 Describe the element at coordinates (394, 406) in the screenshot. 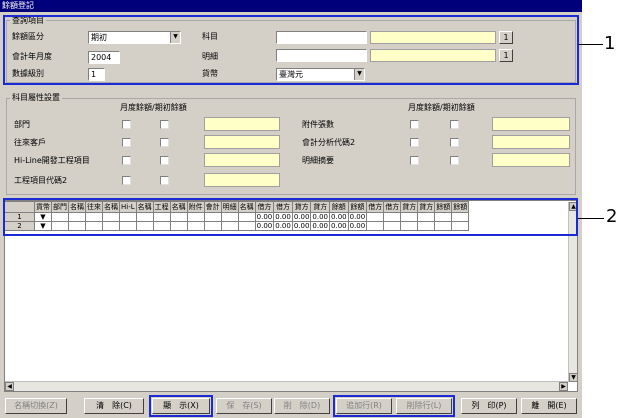

I see `highlight-box-row-buttons` at that location.